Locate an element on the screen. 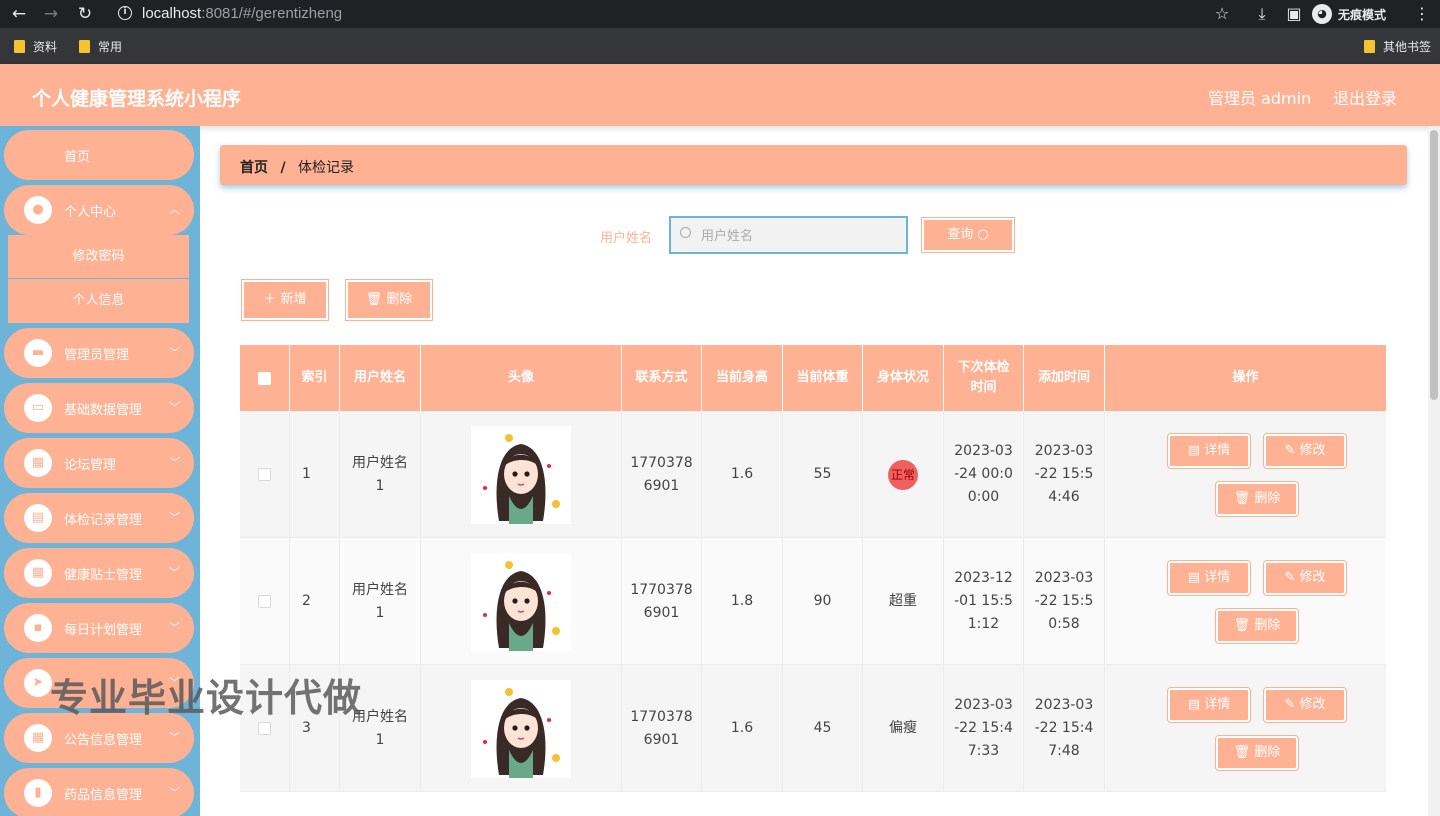 The height and width of the screenshot is (816, 1440). status-text: 正常 is located at coordinates (903, 474).